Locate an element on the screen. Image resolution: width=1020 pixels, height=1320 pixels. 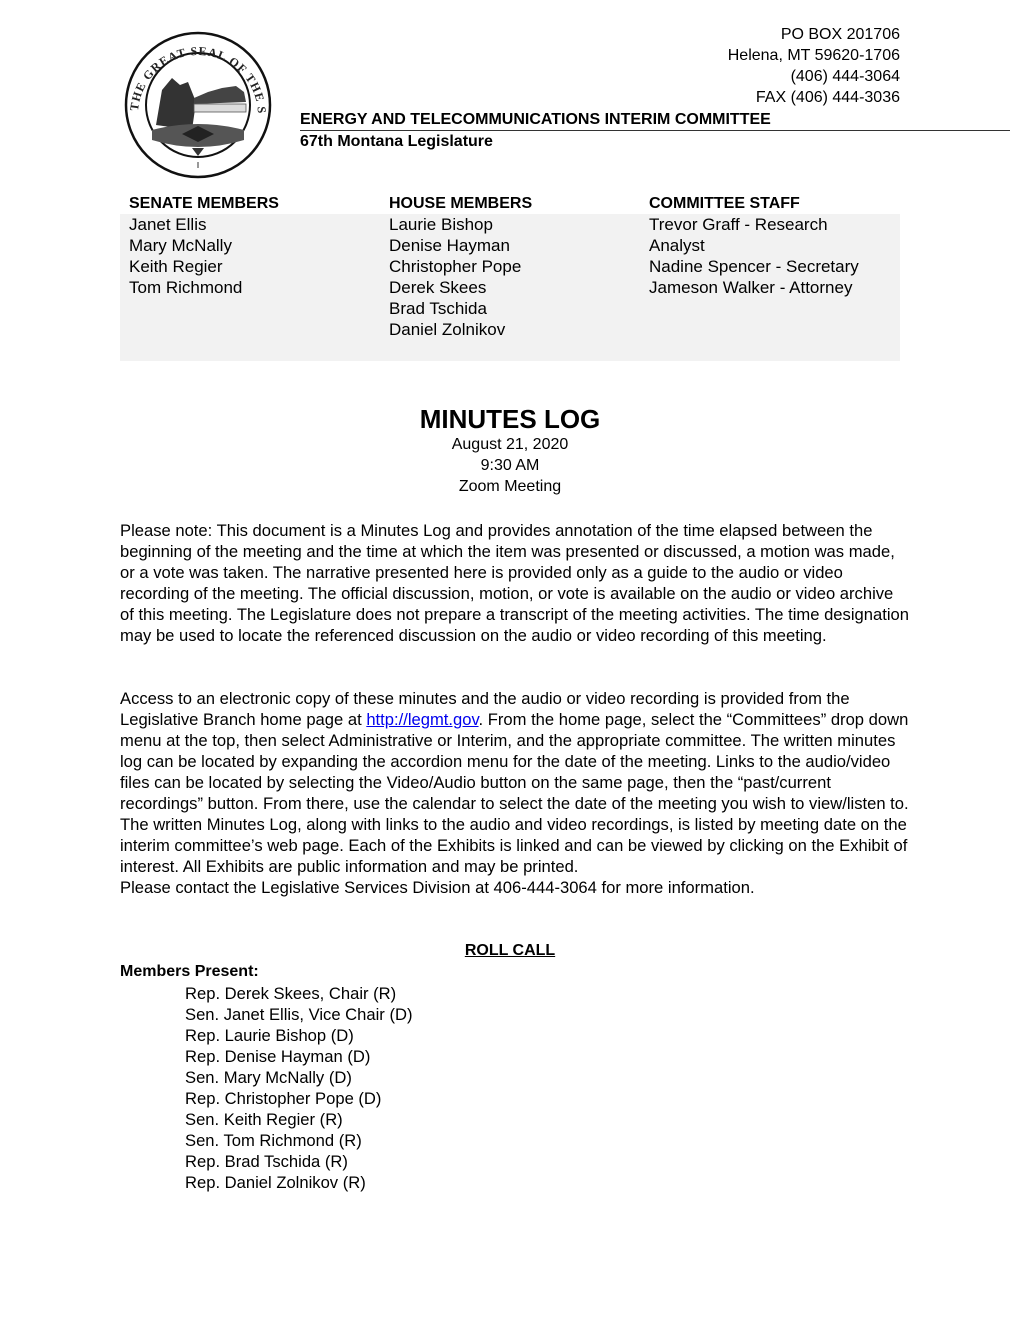
list-item: Rep. Laurie Bishop (D) is located at coordinates (269, 1035).